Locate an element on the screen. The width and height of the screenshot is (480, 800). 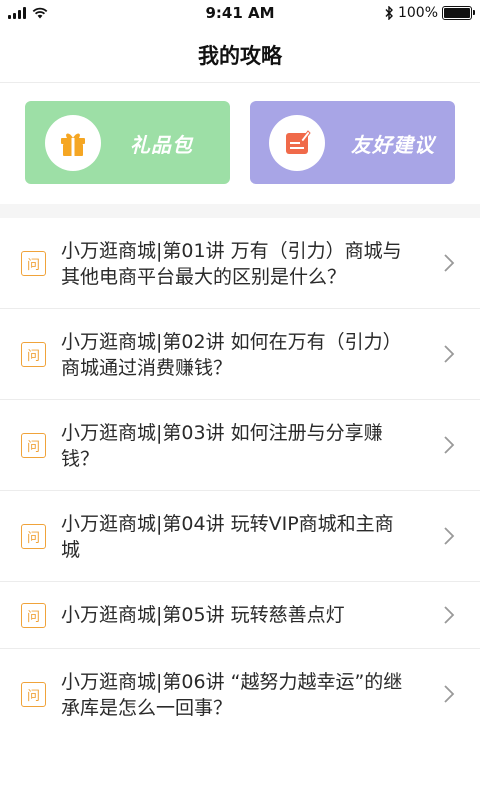
suggestion-card: 友好建议 is located at coordinates (352, 142).